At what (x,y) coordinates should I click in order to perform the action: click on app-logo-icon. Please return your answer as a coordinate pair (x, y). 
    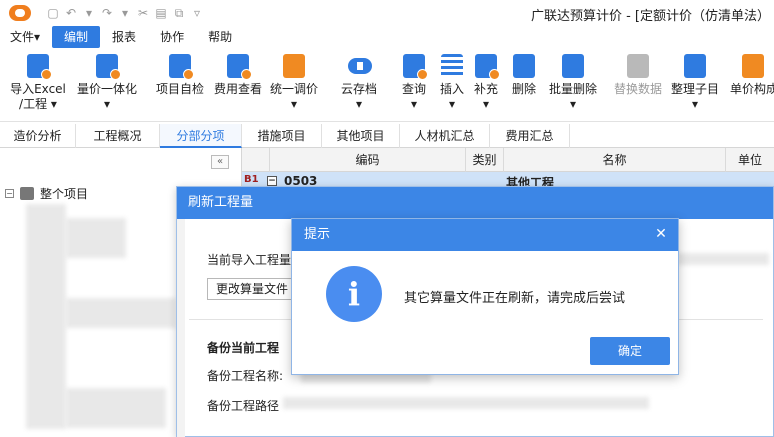
    Looking at the image, I should click on (20, 13).